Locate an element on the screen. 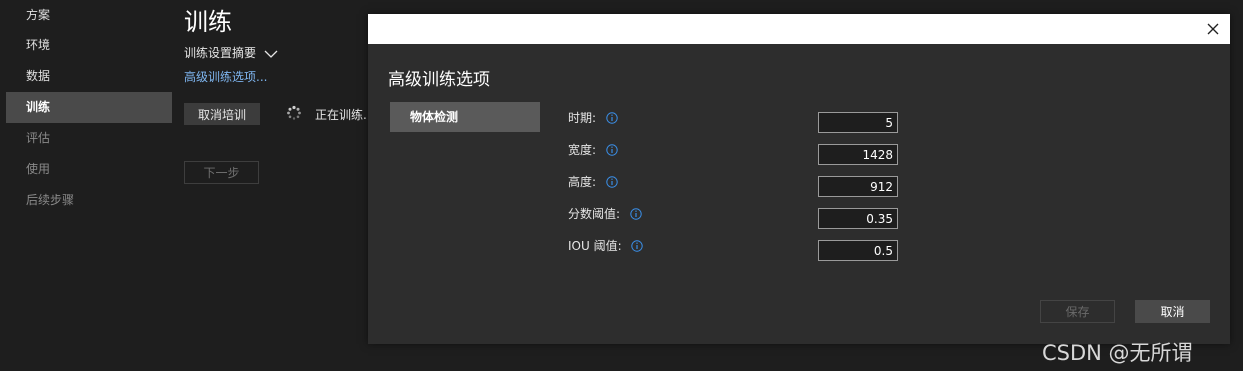 This screenshot has height=371, width=1243. training-summary-label: 训练设置摘要 is located at coordinates (220, 53).